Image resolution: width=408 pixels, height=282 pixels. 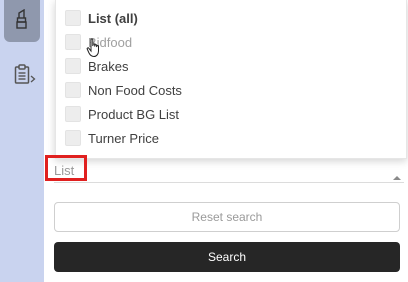 I want to click on search-button: Search, so click(x=227, y=257).